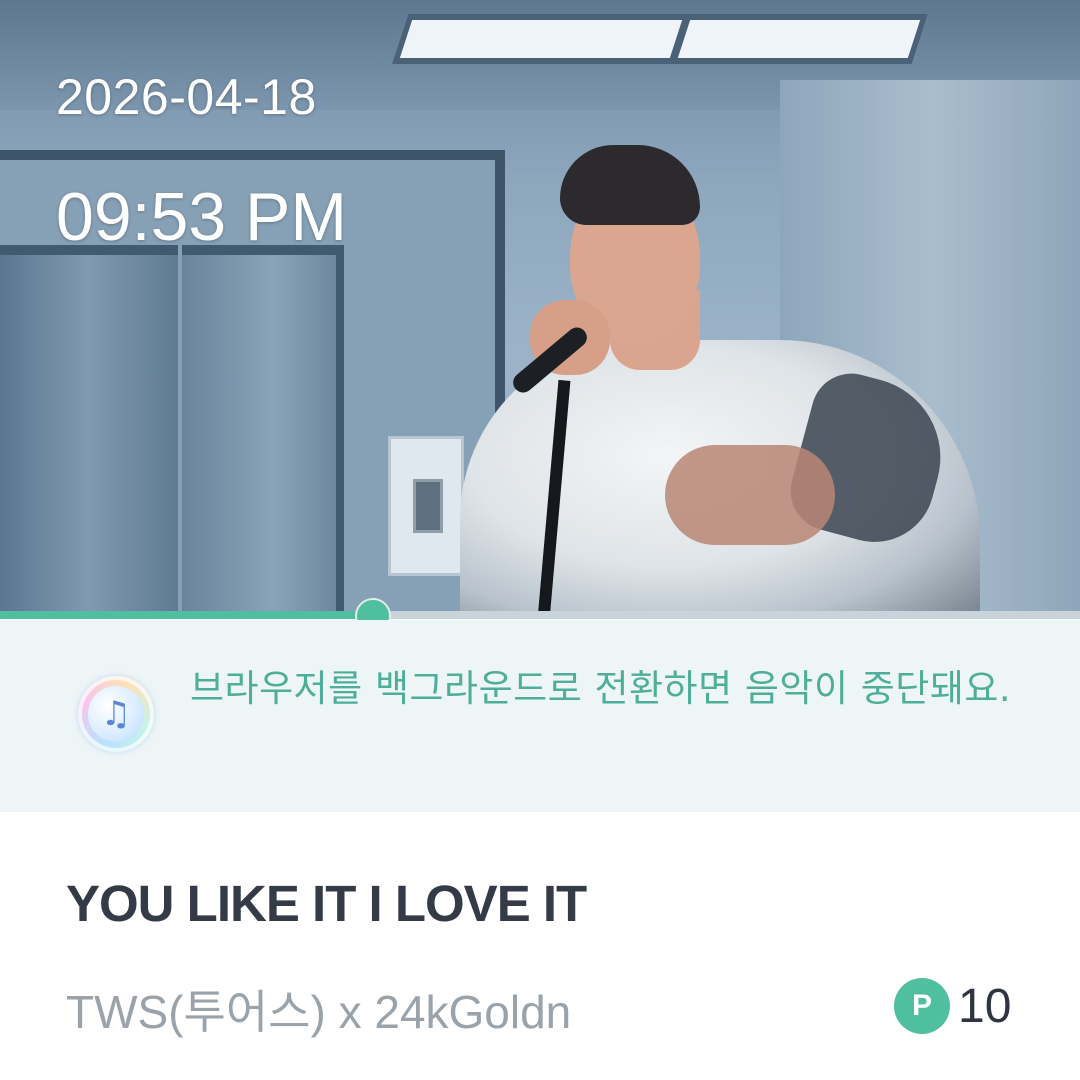 This screenshot has height=1080, width=1080. Describe the element at coordinates (186, 615) in the screenshot. I see `progress-fill` at that location.